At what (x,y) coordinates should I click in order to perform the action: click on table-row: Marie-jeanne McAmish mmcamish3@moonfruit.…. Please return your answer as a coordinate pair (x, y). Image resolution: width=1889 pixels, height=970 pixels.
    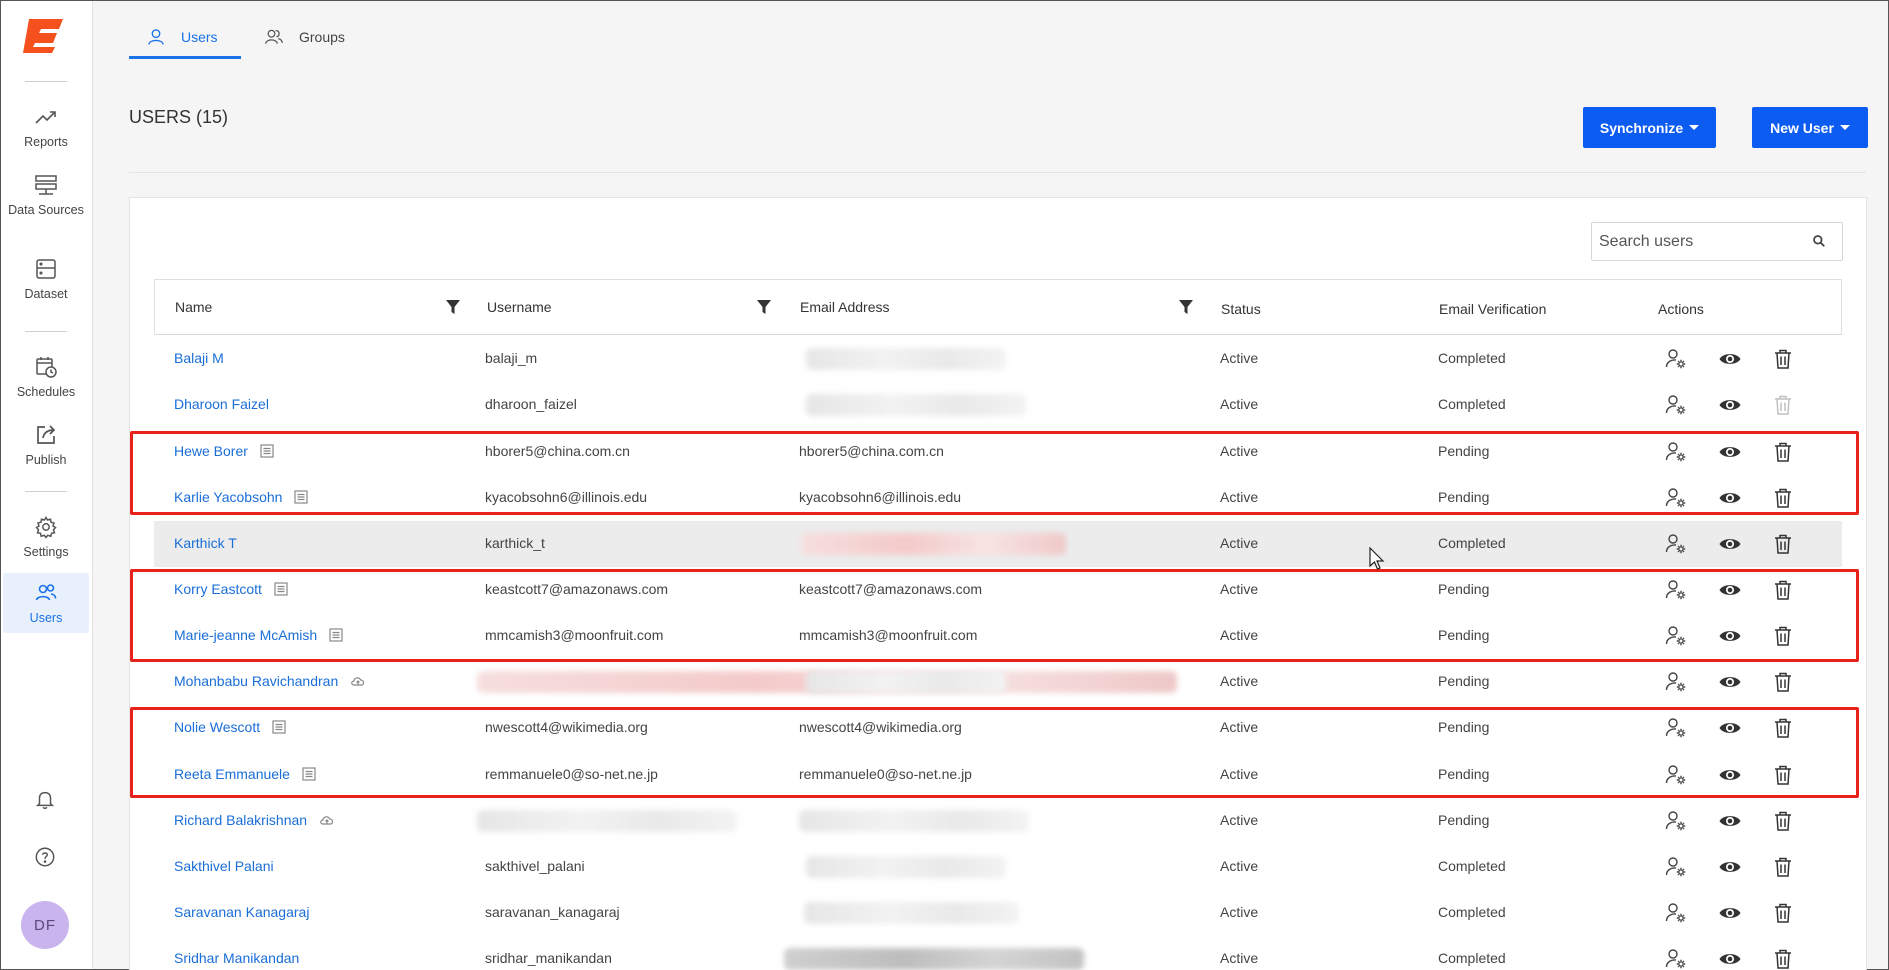
    Looking at the image, I should click on (998, 636).